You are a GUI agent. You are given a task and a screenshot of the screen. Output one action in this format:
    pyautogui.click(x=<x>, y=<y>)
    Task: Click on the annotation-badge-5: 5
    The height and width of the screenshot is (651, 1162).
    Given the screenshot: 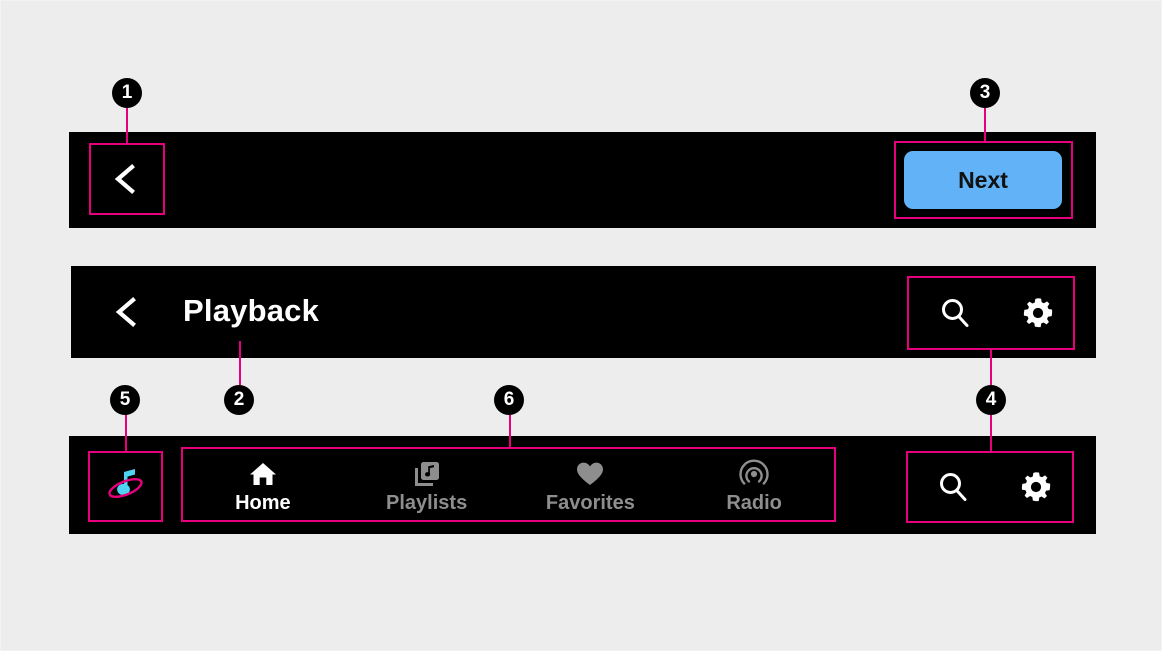 What is the action you would take?
    pyautogui.click(x=125, y=400)
    